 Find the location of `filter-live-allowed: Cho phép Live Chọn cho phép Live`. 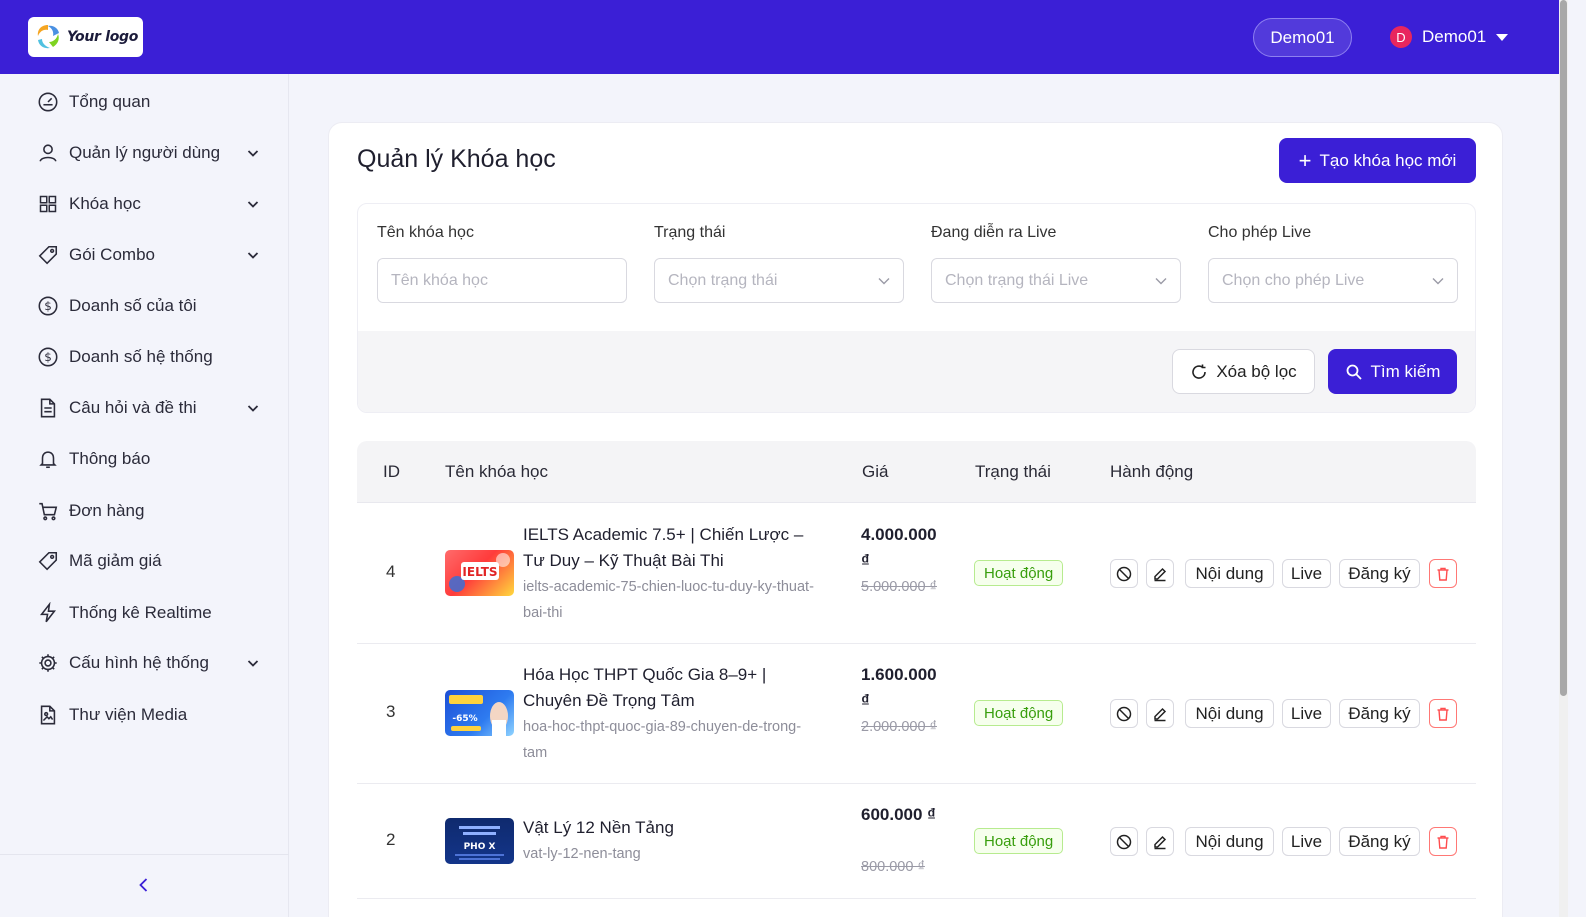

filter-live-allowed: Cho phép Live Chọn cho phép Live is located at coordinates (1333, 263).